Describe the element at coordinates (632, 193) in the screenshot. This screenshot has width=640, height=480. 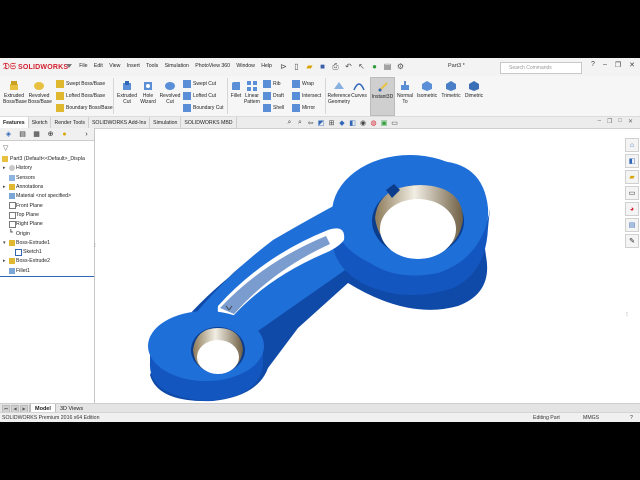
I see `design-library-icon: ▭` at that location.